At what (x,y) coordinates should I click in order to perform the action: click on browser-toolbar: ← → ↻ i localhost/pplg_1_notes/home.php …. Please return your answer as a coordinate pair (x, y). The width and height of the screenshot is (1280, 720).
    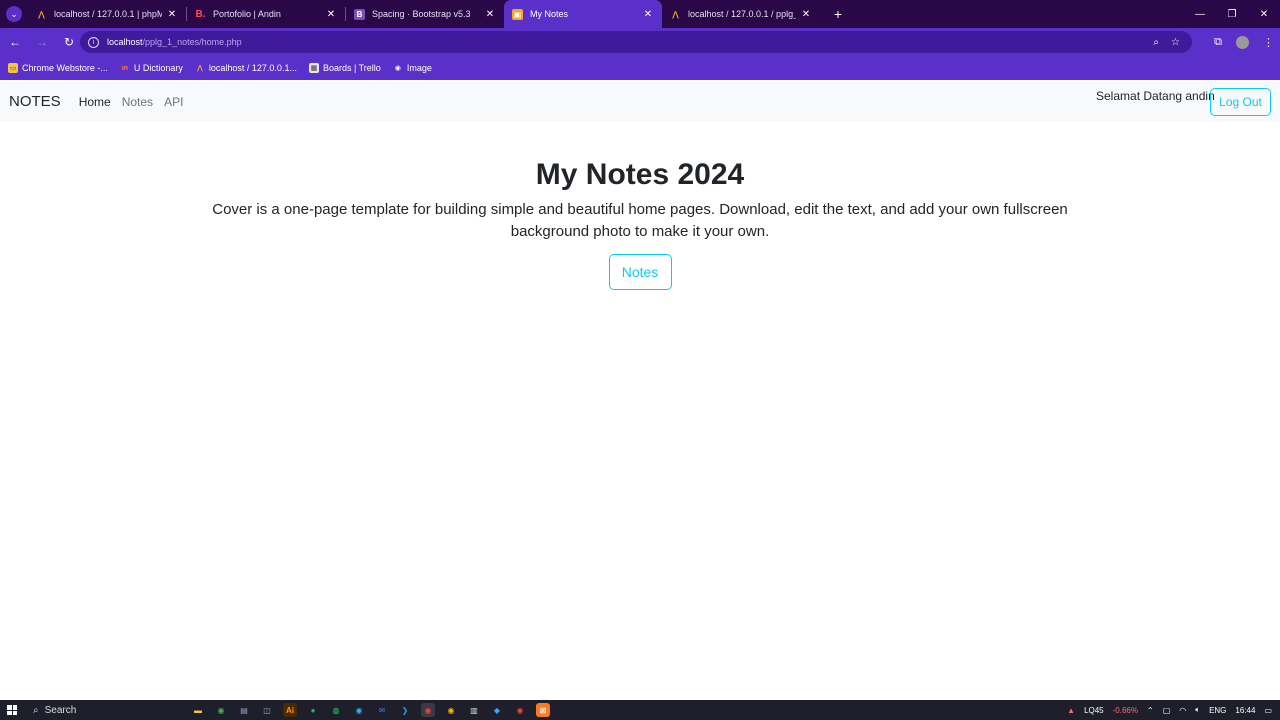
    Looking at the image, I should click on (640, 42).